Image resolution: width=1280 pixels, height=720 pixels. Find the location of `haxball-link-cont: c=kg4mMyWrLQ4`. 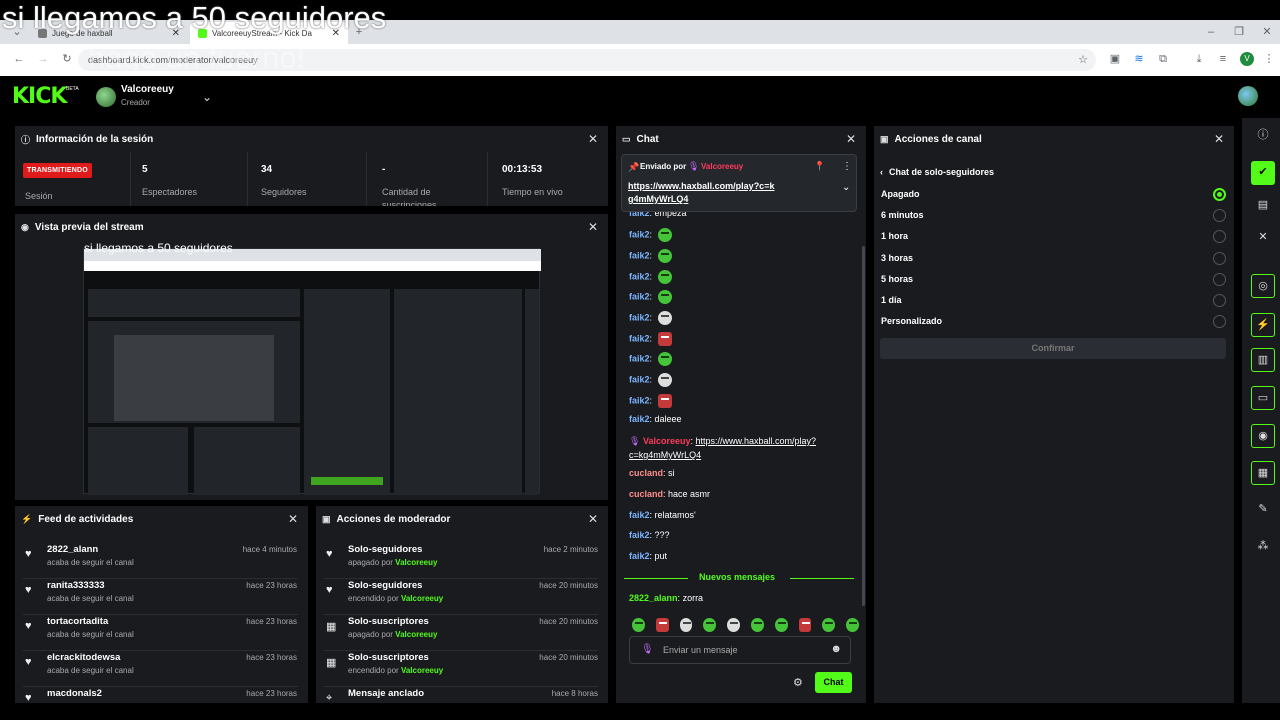

haxball-link-cont: c=kg4mMyWrLQ4 is located at coordinates (665, 455).